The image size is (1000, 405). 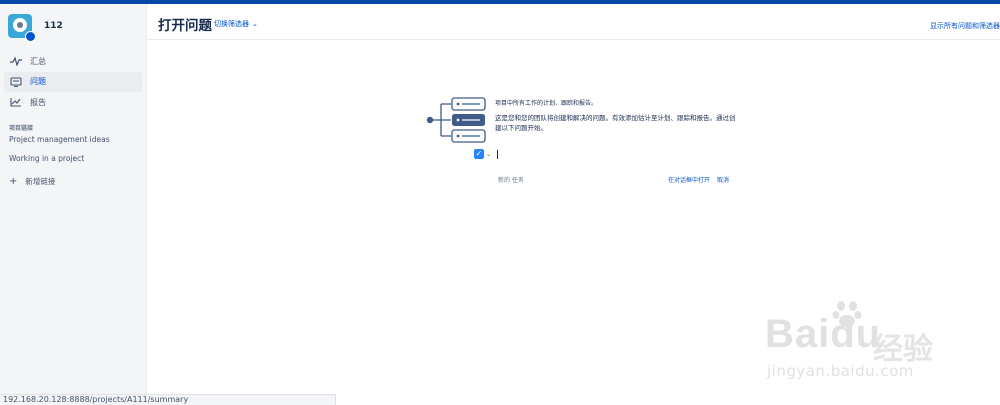 What do you see at coordinates (231, 24) in the screenshot?
I see `switch-filter-label: 切换筛选器` at bounding box center [231, 24].